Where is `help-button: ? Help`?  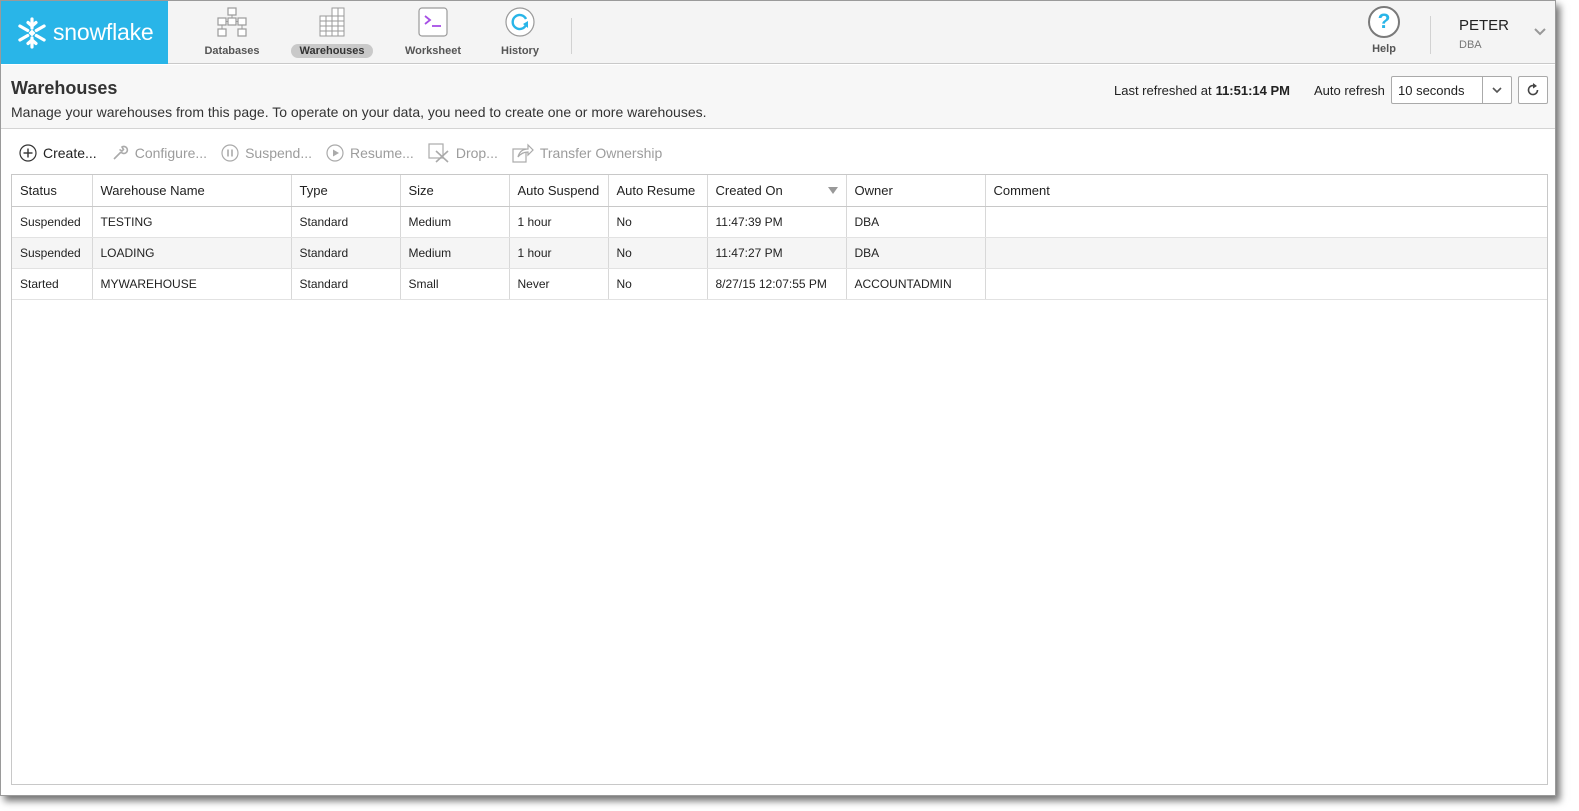
help-button: ? Help is located at coordinates (1384, 30).